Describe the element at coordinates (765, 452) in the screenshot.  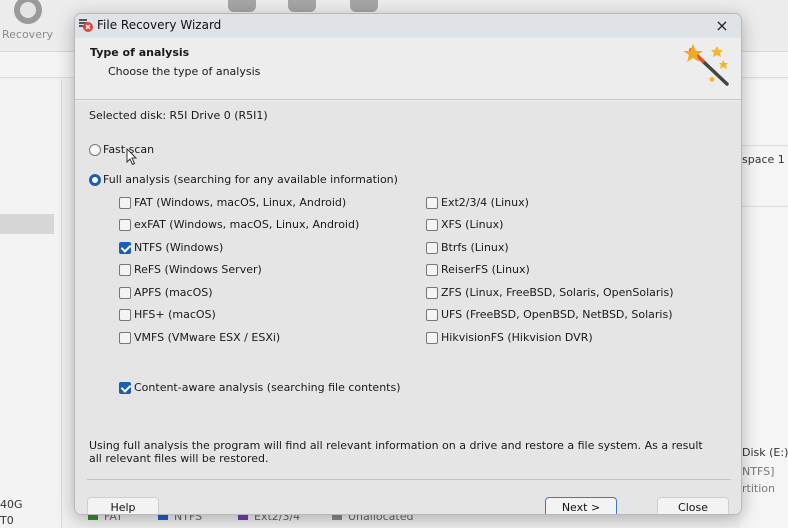
I see `disk-e-label: Disk (E:)` at that location.